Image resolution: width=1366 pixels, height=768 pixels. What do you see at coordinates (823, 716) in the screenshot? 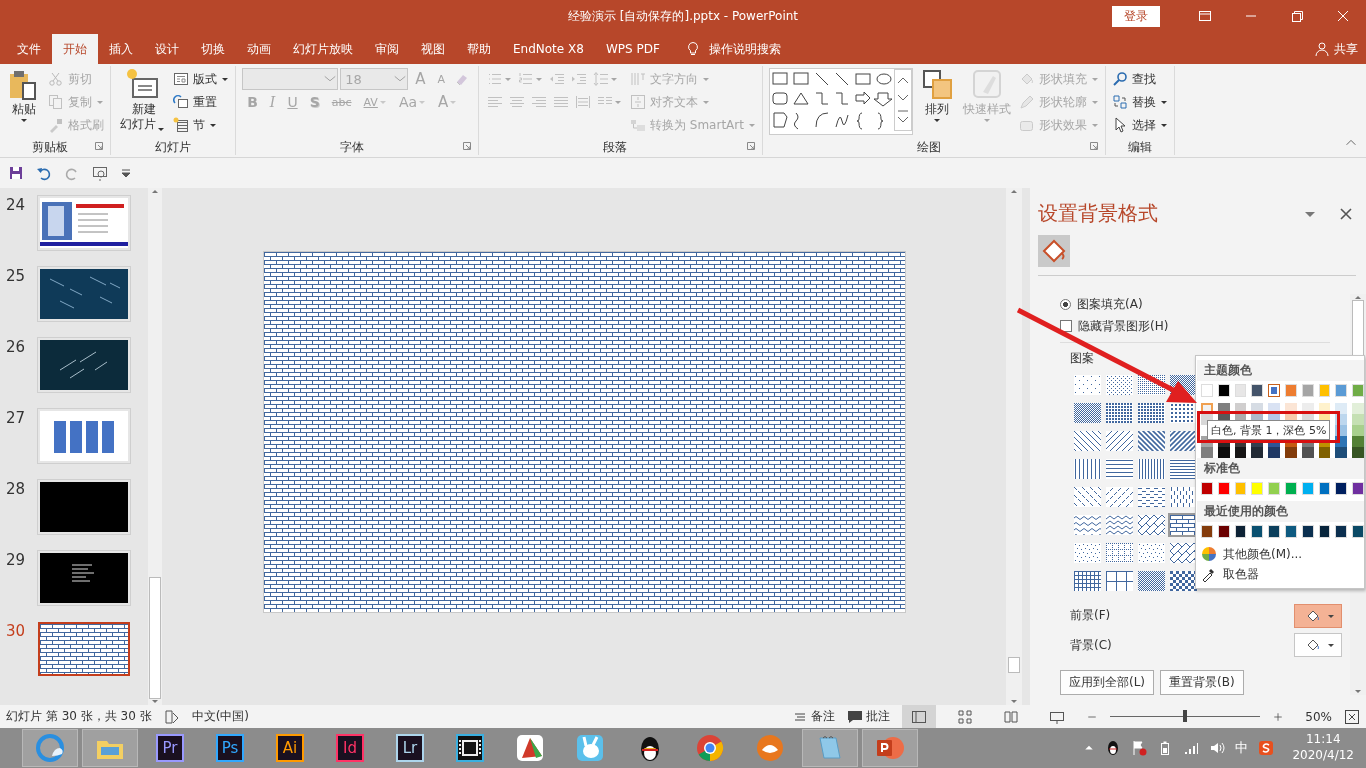
I see `notes-button: 备注` at bounding box center [823, 716].